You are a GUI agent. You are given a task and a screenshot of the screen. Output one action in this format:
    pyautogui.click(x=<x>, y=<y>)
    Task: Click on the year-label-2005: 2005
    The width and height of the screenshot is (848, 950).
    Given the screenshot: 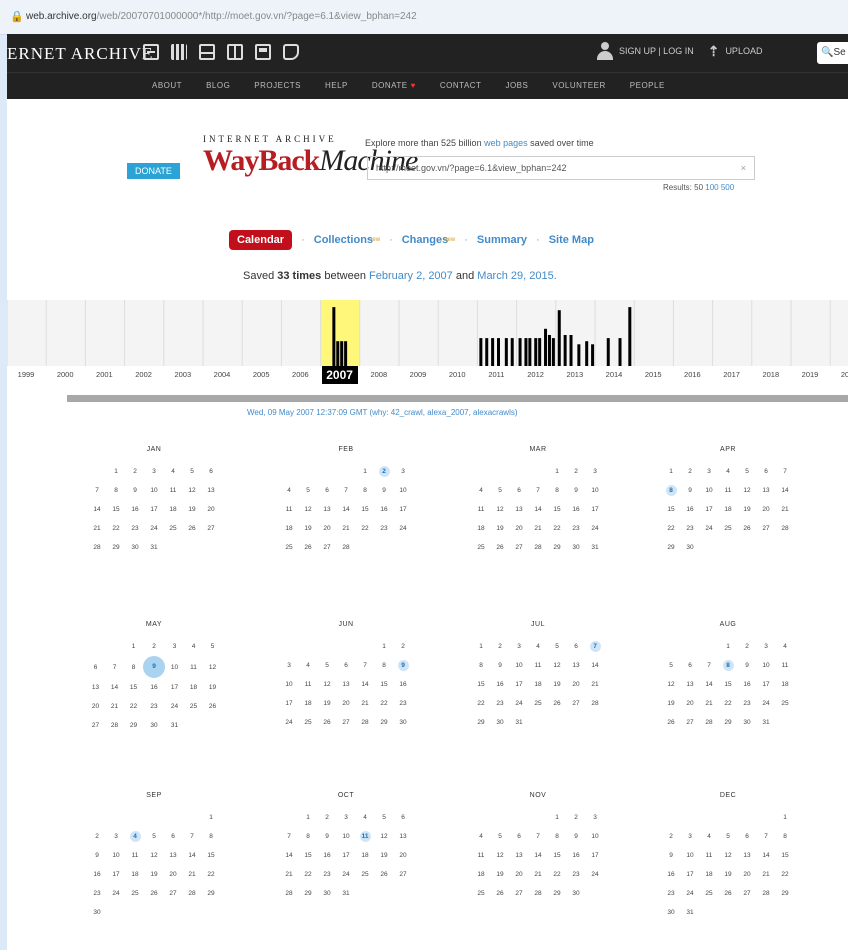 What is the action you would take?
    pyautogui.click(x=261, y=374)
    